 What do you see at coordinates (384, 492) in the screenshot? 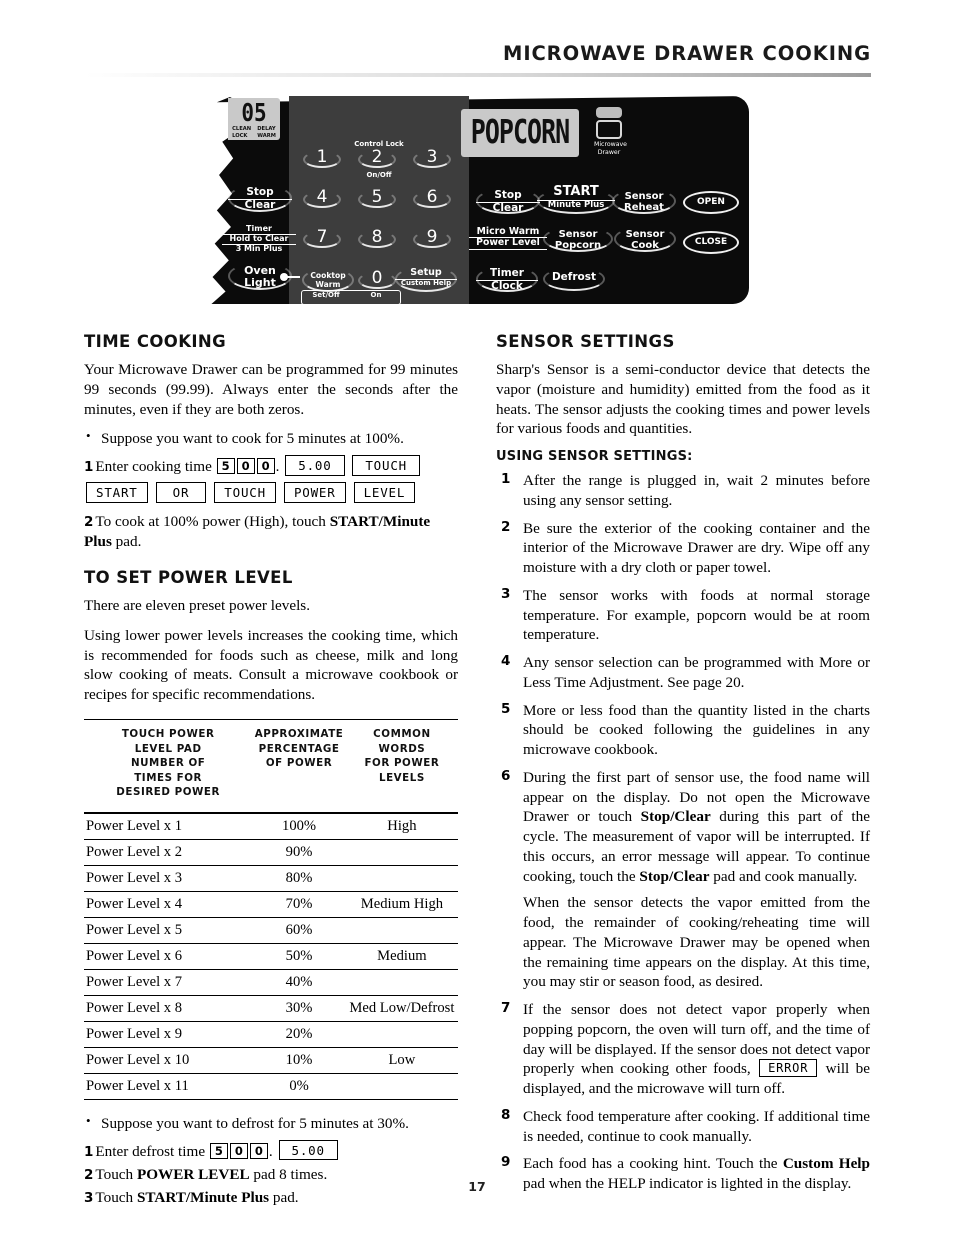
I see `lcd-readout-level: LEVEL` at bounding box center [384, 492].